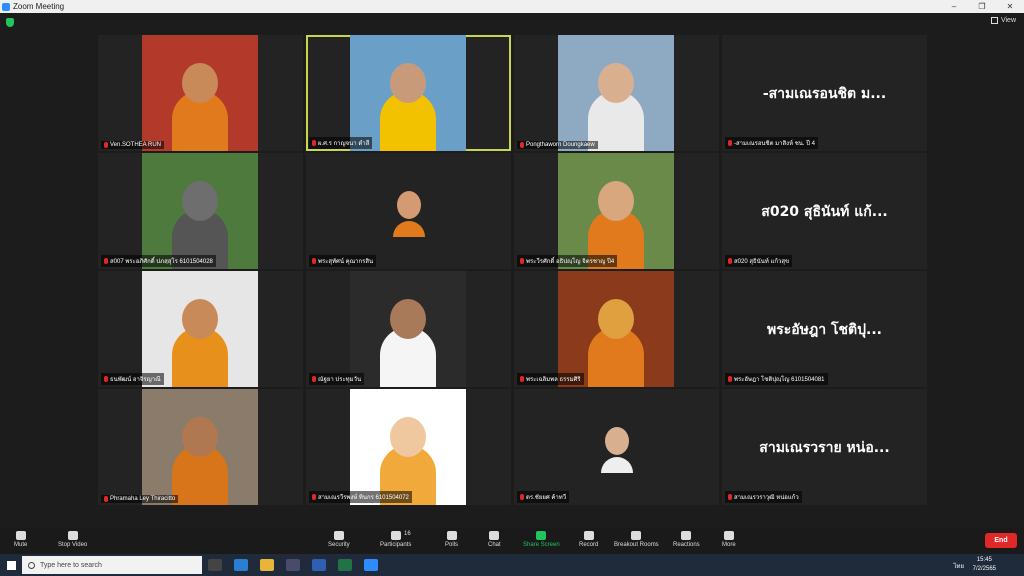 Image resolution: width=1024 pixels, height=576 pixels. What do you see at coordinates (589, 545) in the screenshot?
I see `record-label: Record` at bounding box center [589, 545].